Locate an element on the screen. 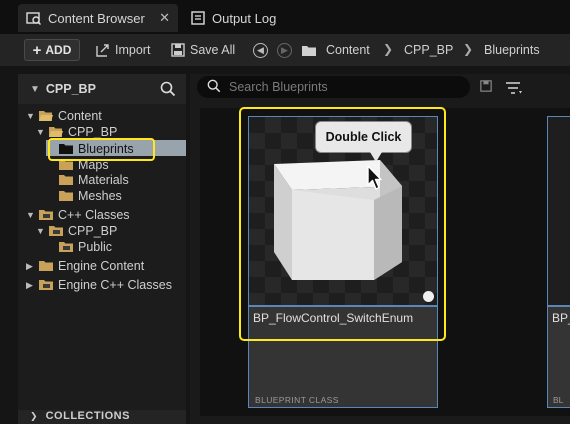 The image size is (570, 424). asset-class-label: BLUEPRINT CLASS is located at coordinates (297, 400).